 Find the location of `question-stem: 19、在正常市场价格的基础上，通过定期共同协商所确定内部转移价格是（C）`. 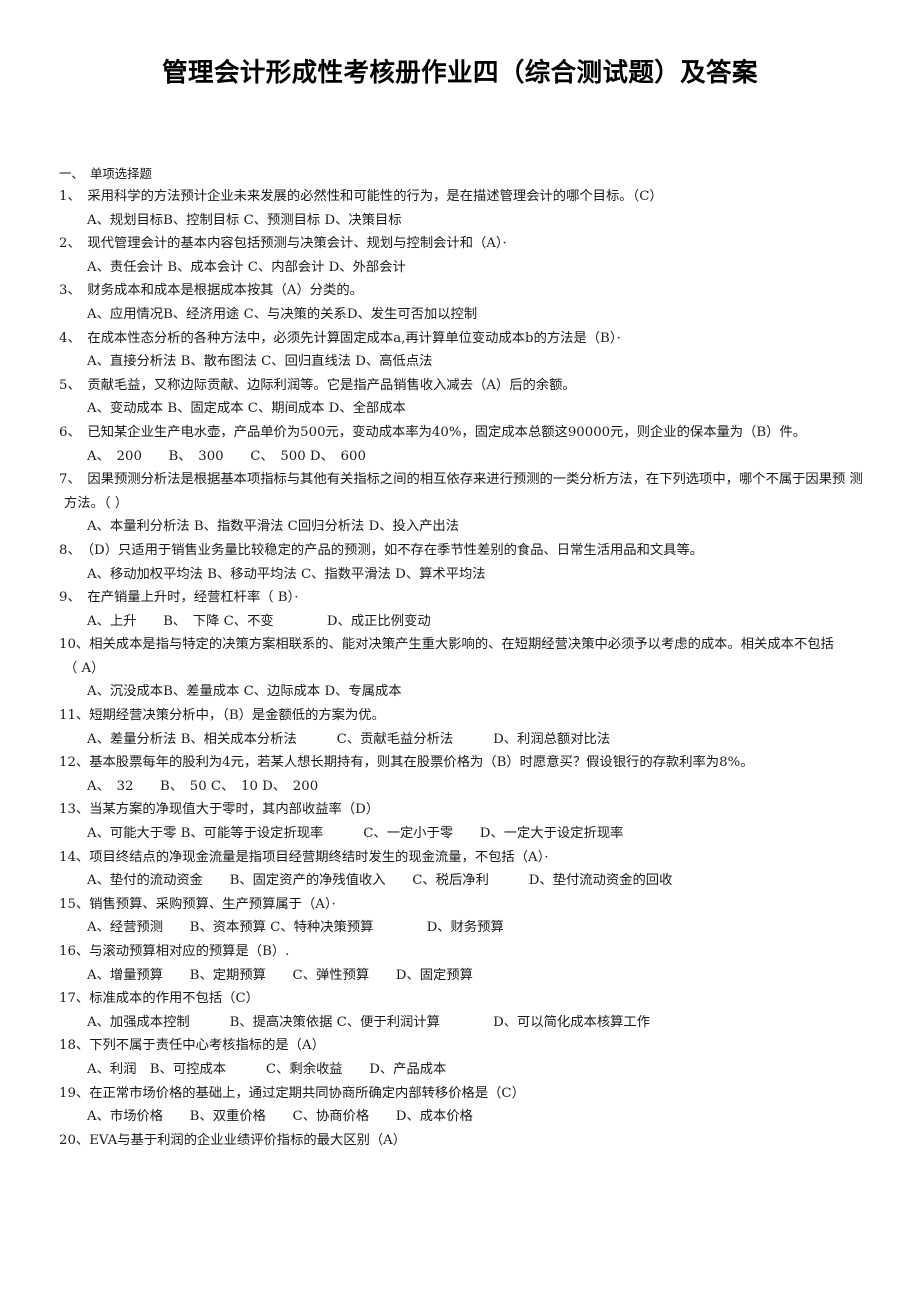

question-stem: 19、在正常市场价格的基础上，通过定期共同协商所确定内部转移价格是（C） is located at coordinates (292, 1093).